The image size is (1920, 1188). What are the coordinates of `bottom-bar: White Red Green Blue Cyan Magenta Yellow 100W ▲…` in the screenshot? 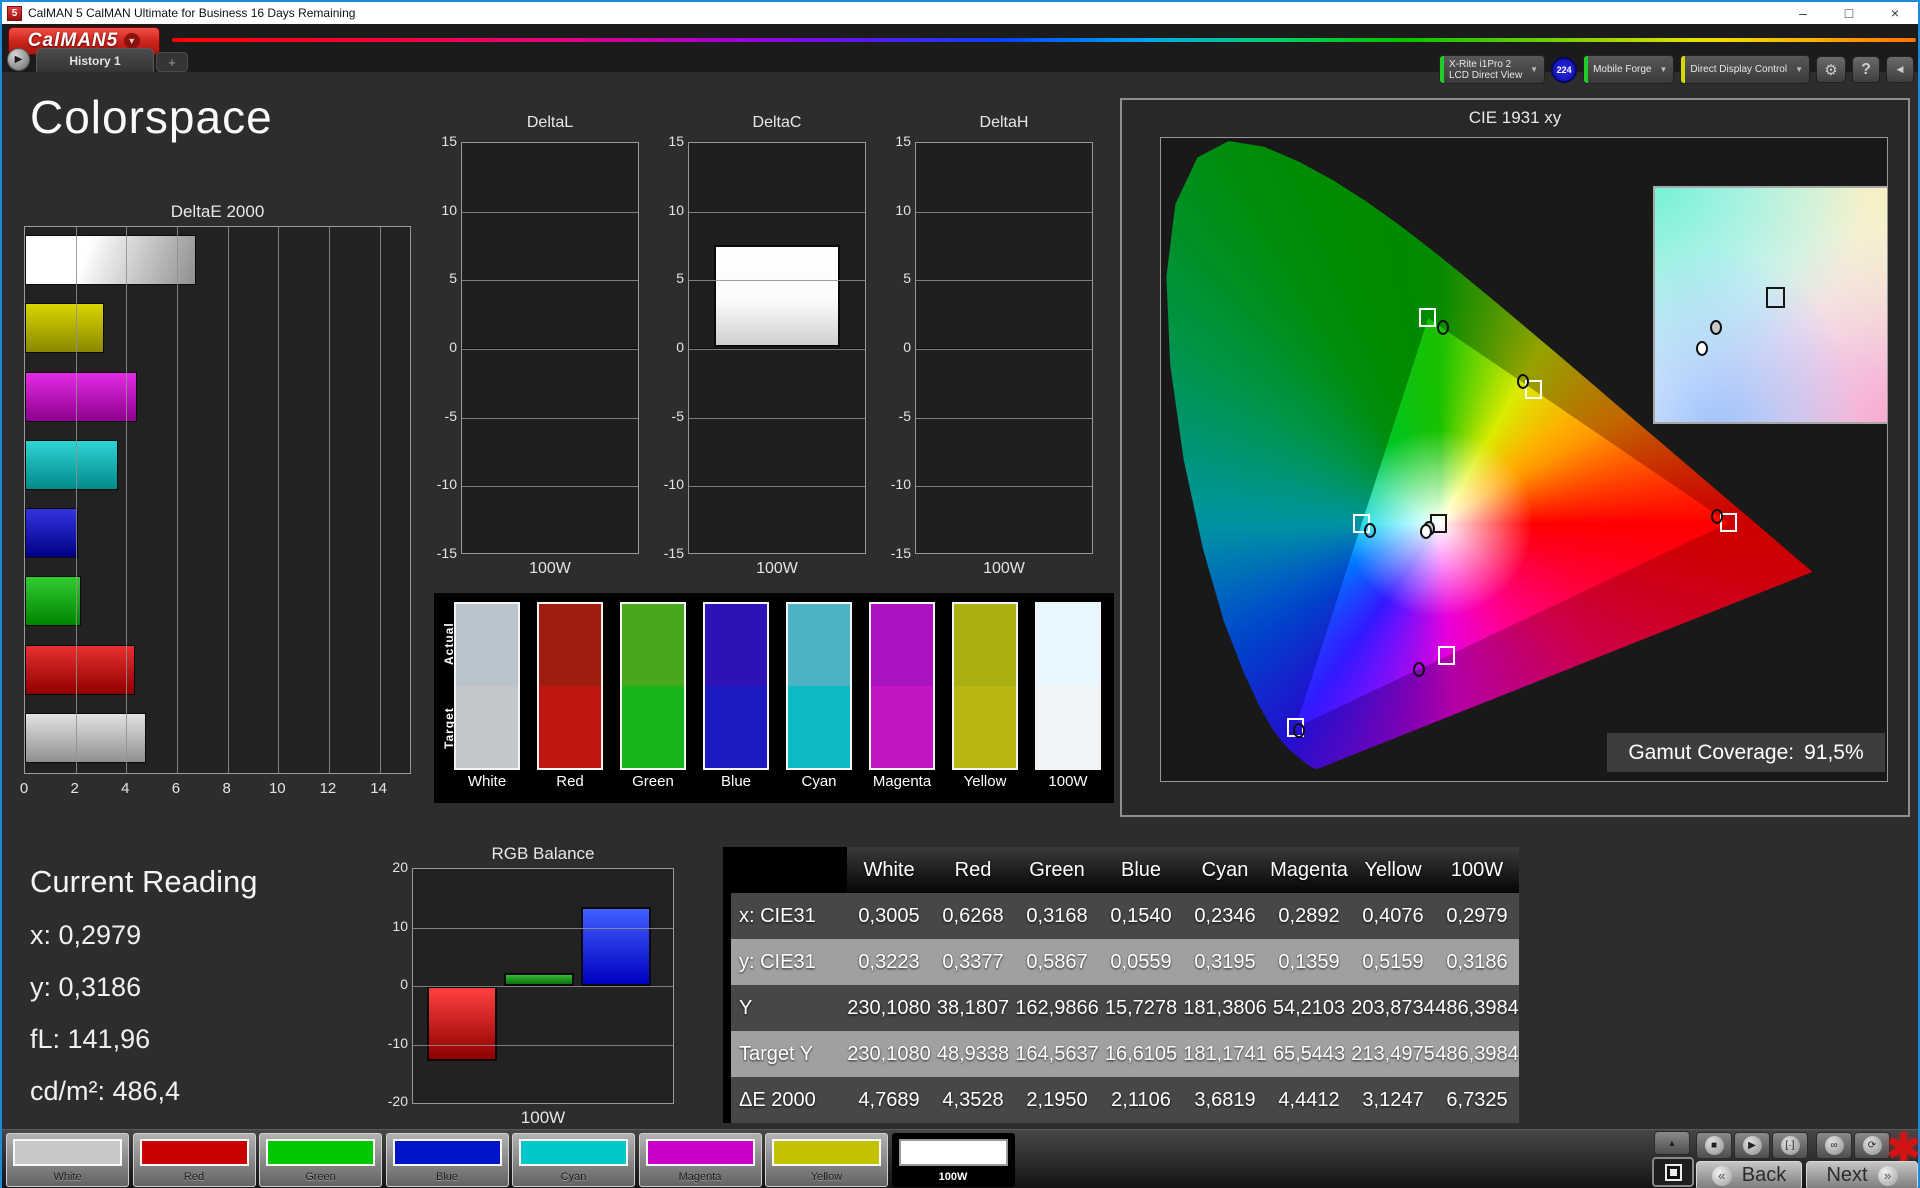 It's located at (961, 1156).